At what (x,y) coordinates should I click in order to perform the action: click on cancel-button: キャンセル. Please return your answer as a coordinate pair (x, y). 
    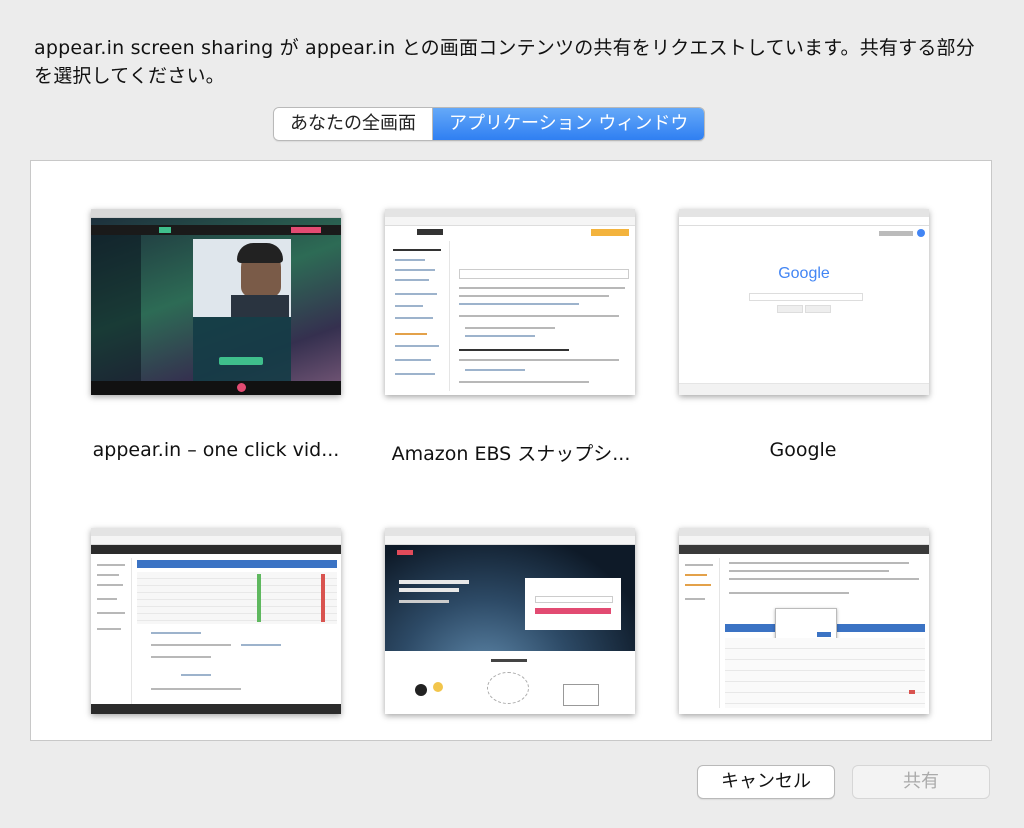
    Looking at the image, I should click on (766, 782).